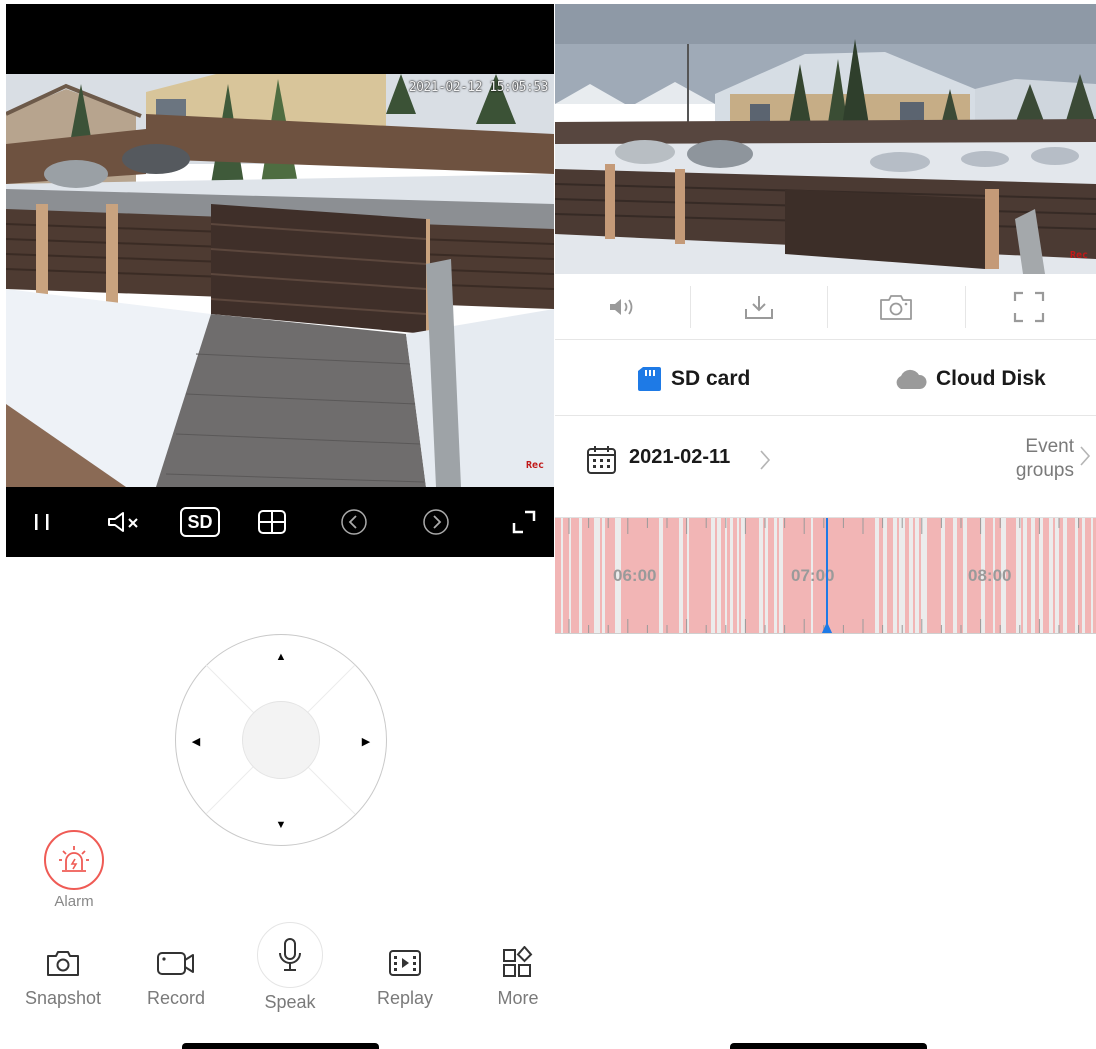 The height and width of the screenshot is (1049, 1096). I want to click on record-label: Record, so click(176, 998).